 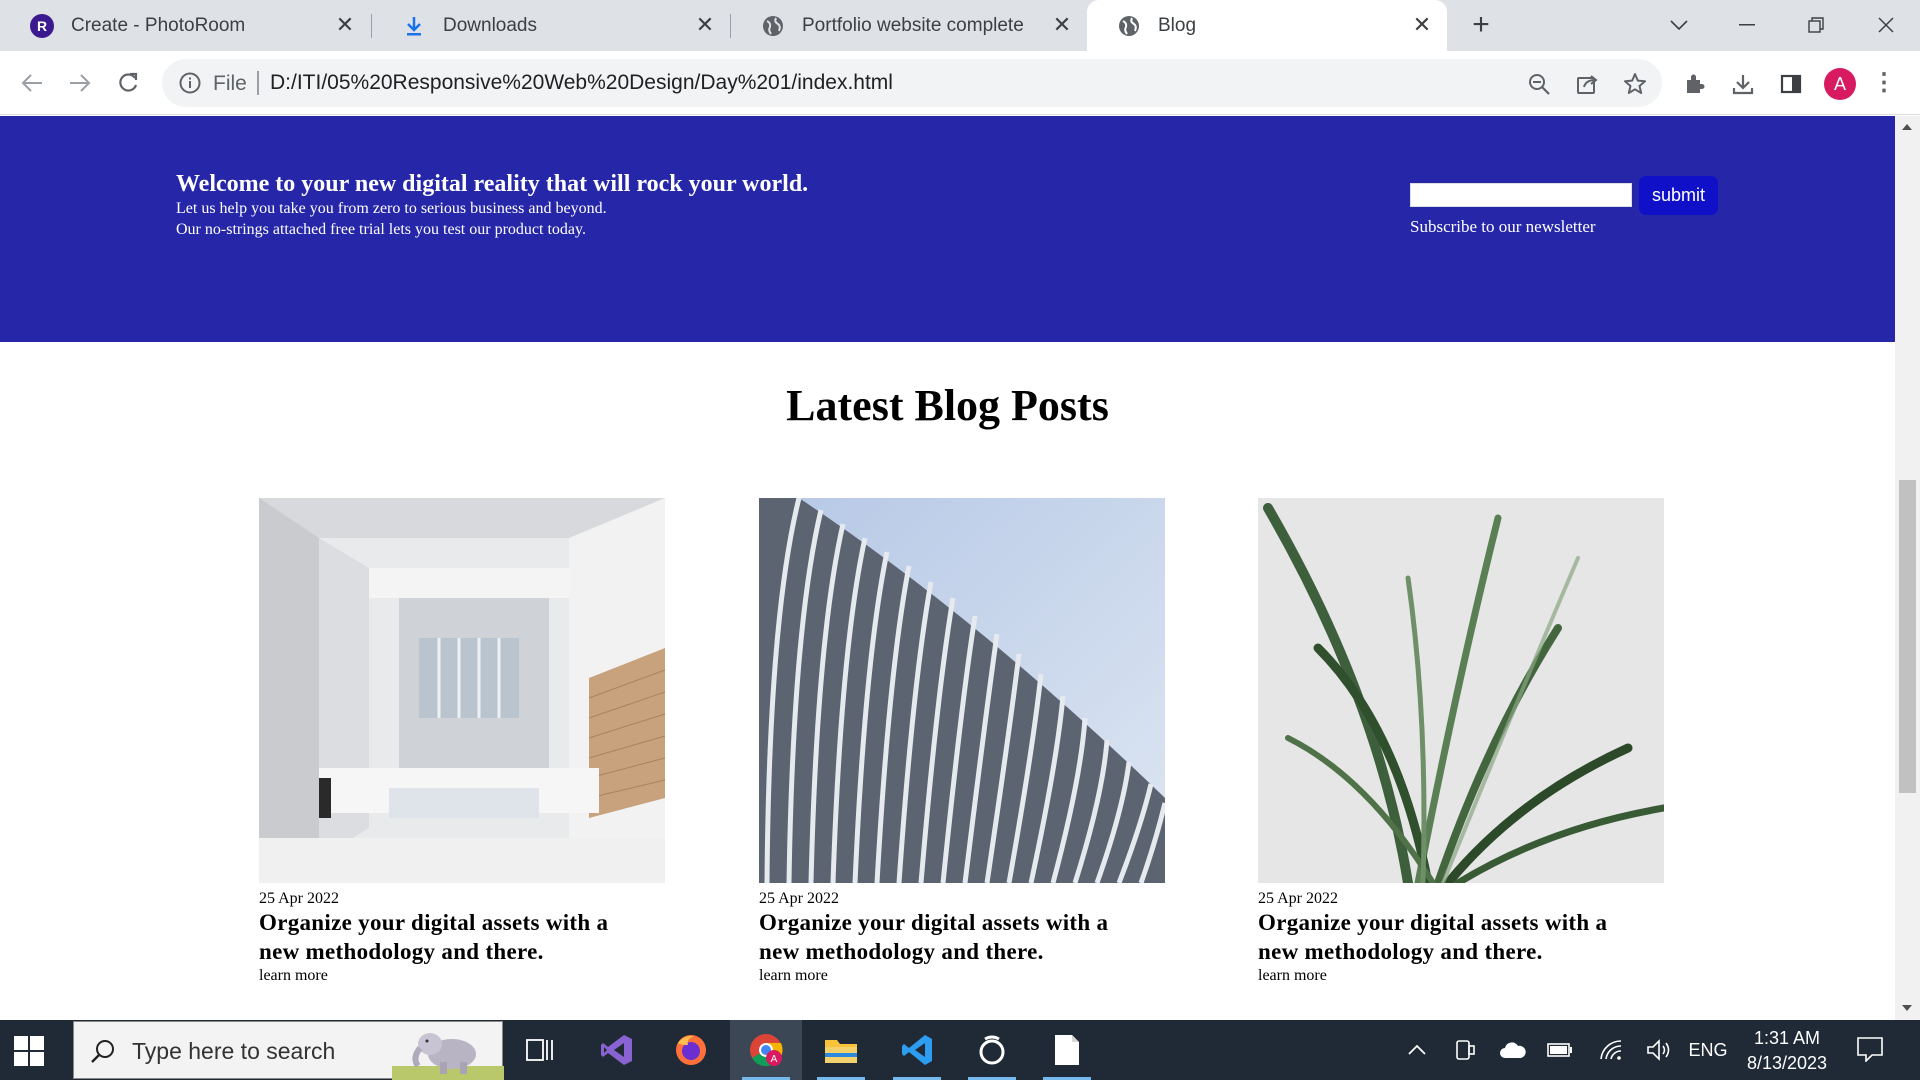 What do you see at coordinates (1659, 1050) in the screenshot?
I see `volume-icon` at bounding box center [1659, 1050].